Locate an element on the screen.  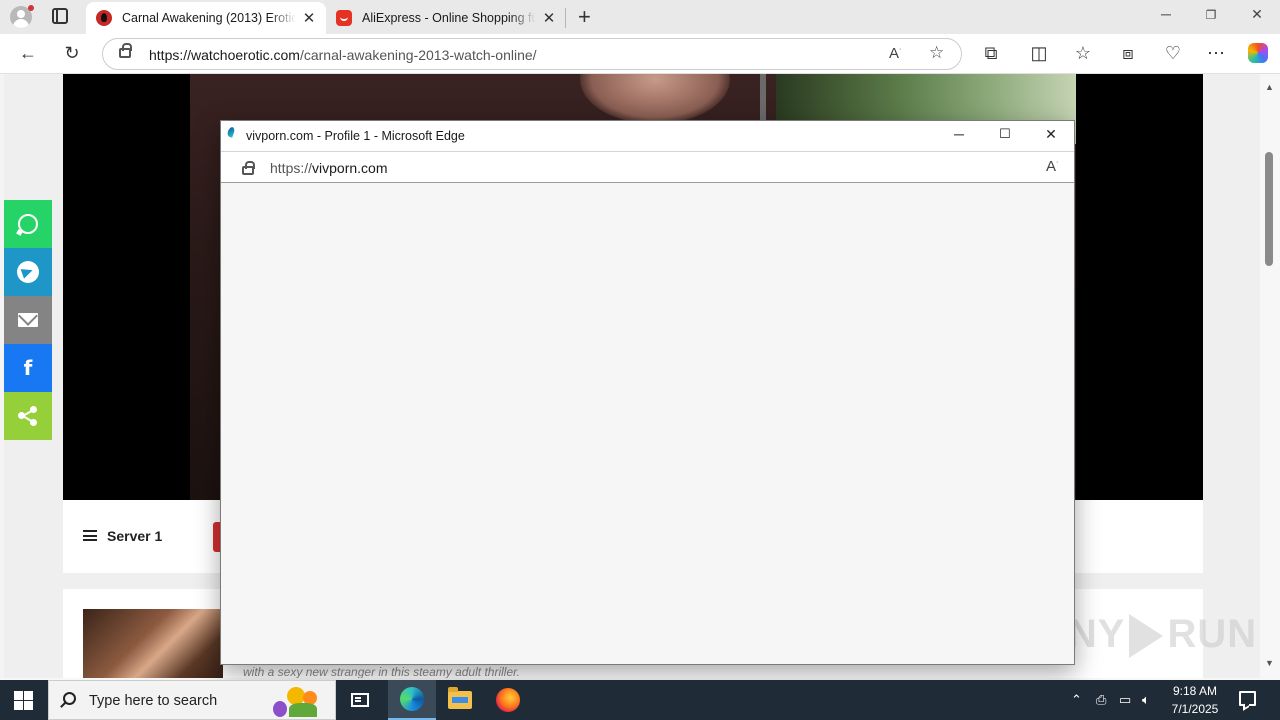
popup-title: vivporn.com - Profile 1 - Microsoft Edge is located at coordinates (355, 136).